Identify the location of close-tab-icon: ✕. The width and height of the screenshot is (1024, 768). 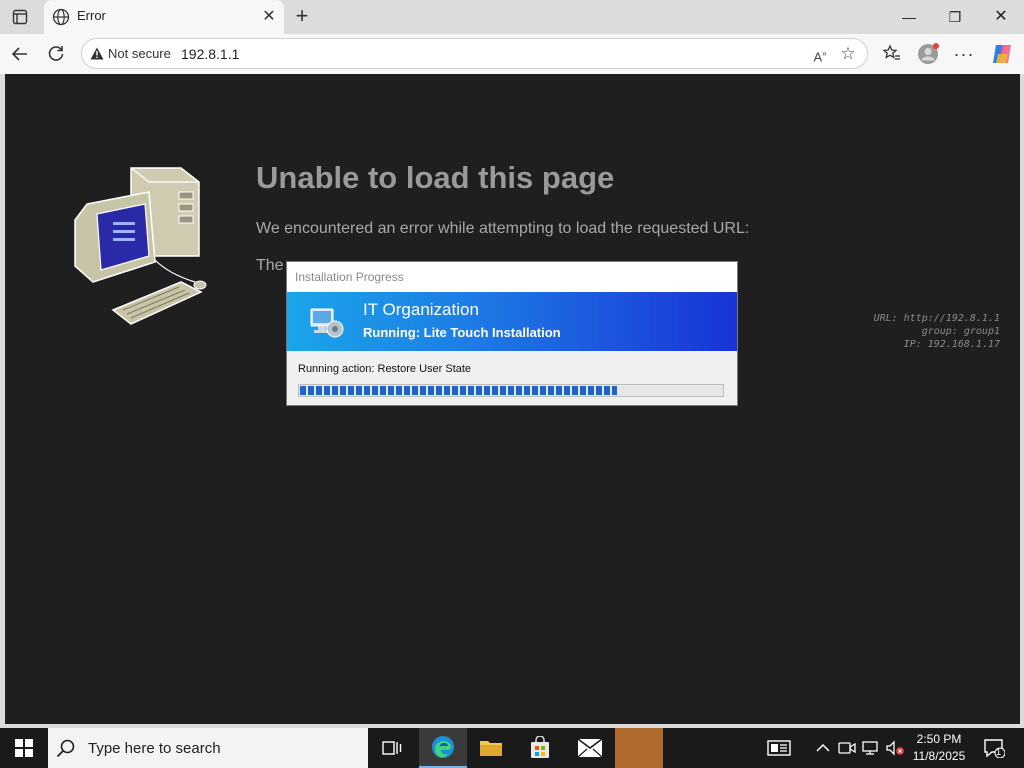
(269, 17).